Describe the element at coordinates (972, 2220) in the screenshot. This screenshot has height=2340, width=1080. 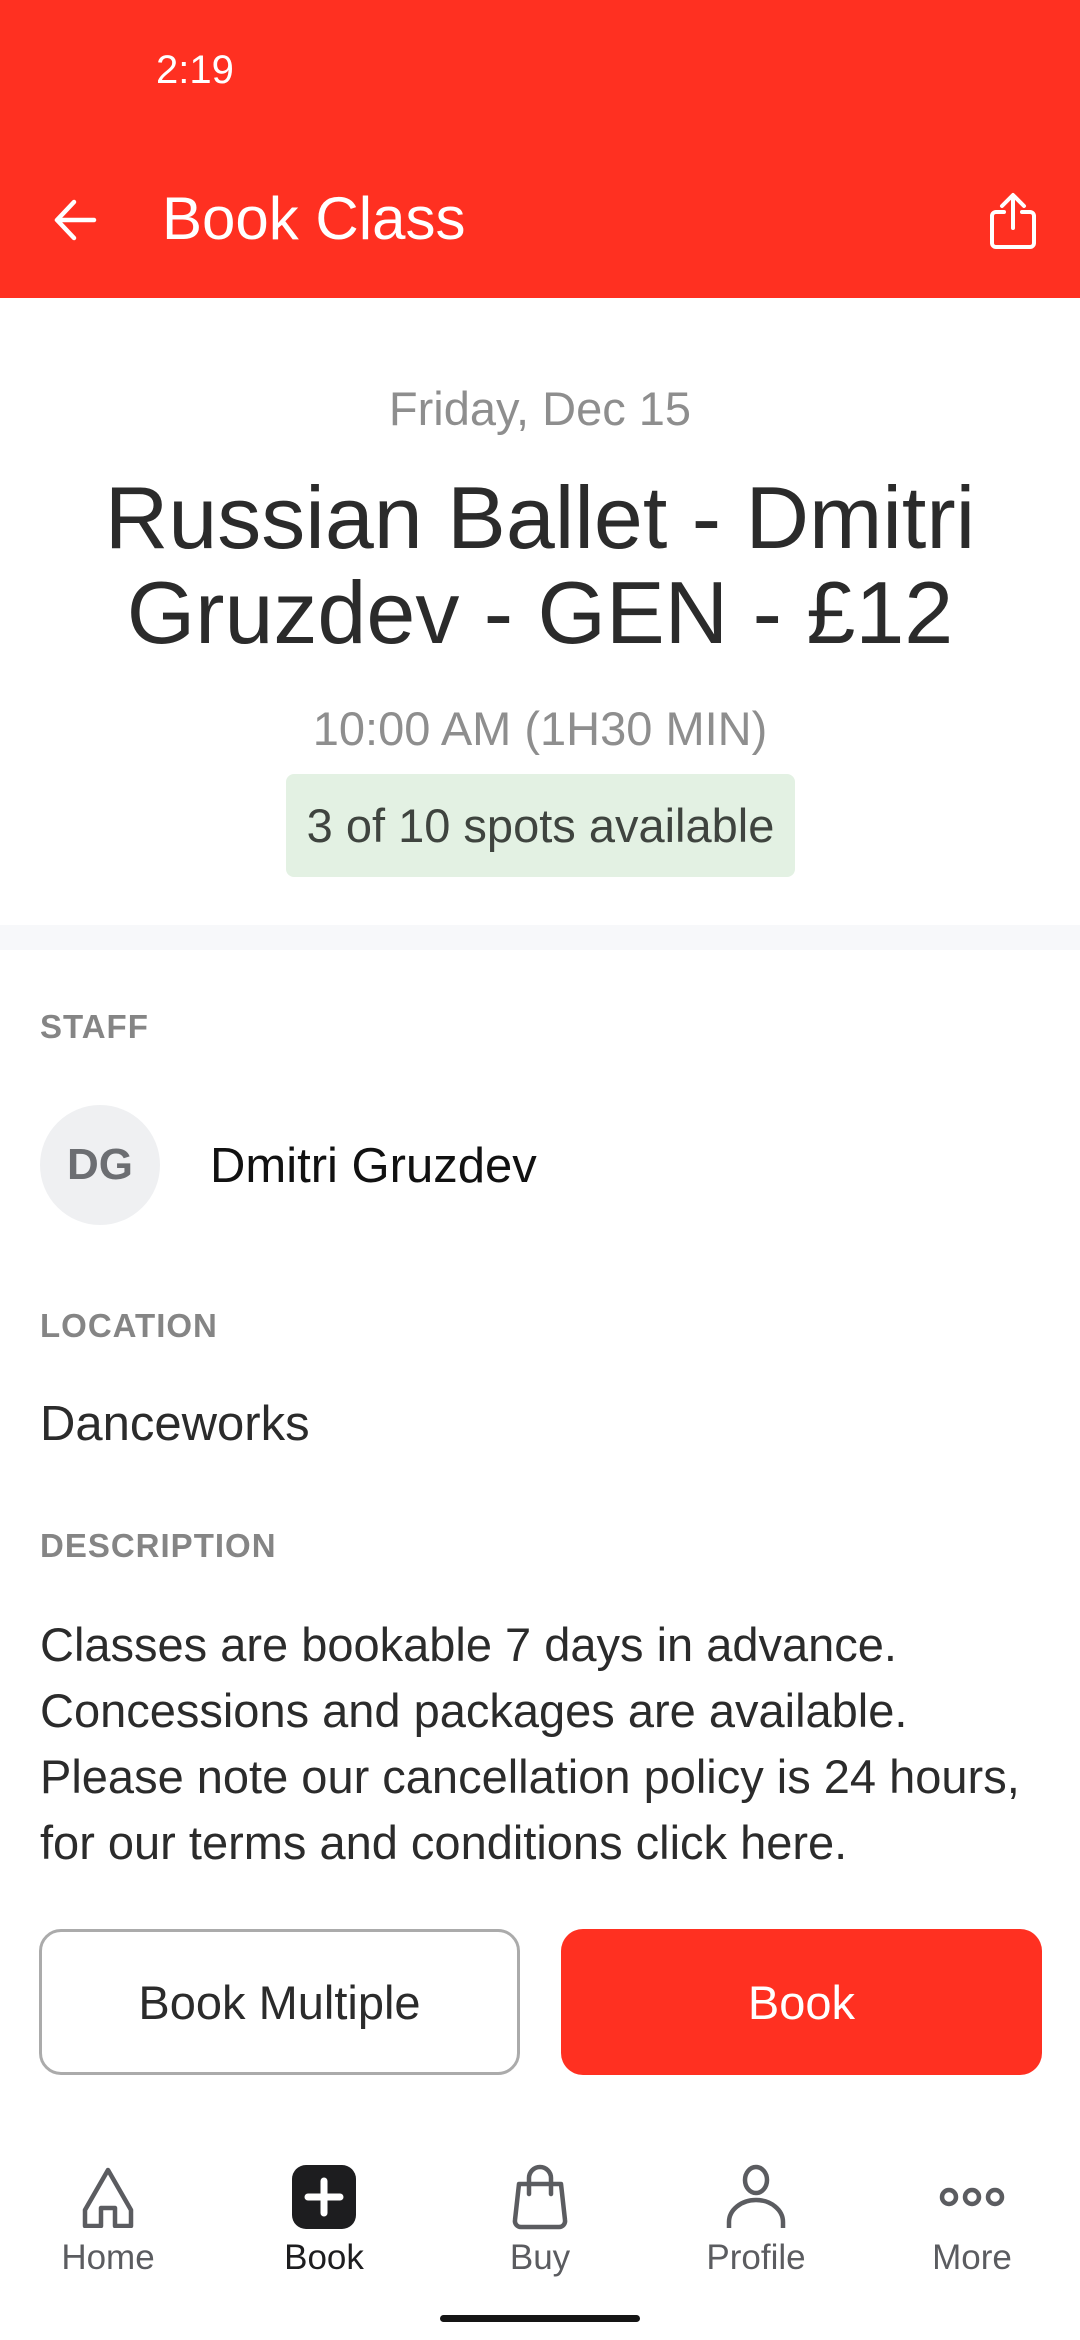
I see `nav-item-more: More` at that location.